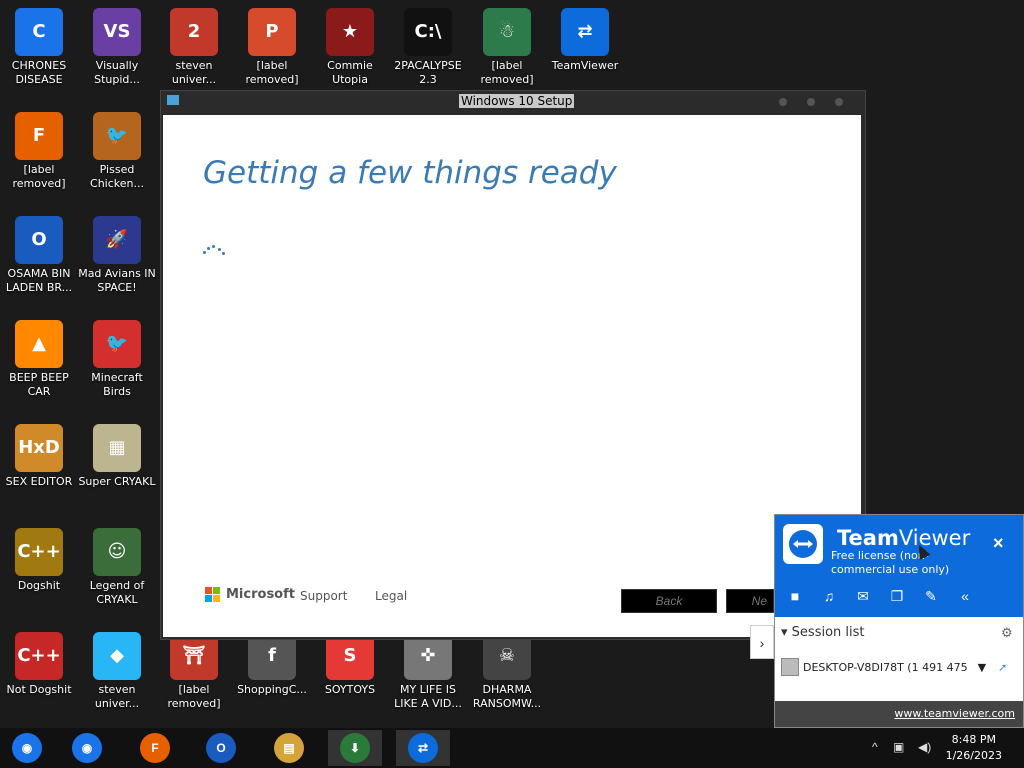  What do you see at coordinates (885, 667) in the screenshot?
I see `device-name: DESKTOP-V8DI78T (1 491 475` at bounding box center [885, 667].